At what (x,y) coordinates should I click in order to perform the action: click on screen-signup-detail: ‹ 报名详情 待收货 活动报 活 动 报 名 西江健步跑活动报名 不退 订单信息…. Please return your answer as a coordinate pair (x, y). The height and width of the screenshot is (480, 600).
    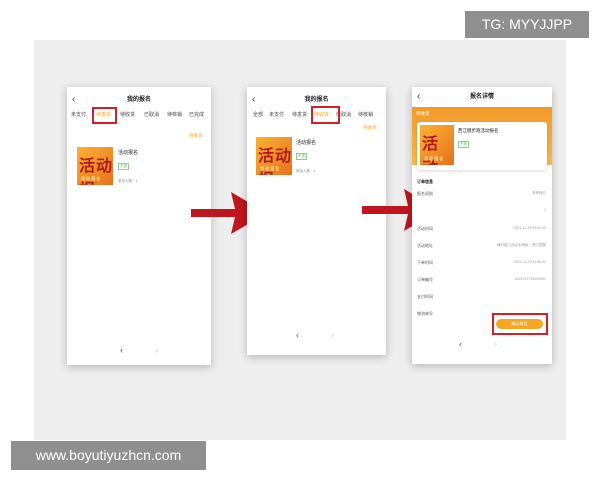
    Looking at the image, I should click on (482, 225).